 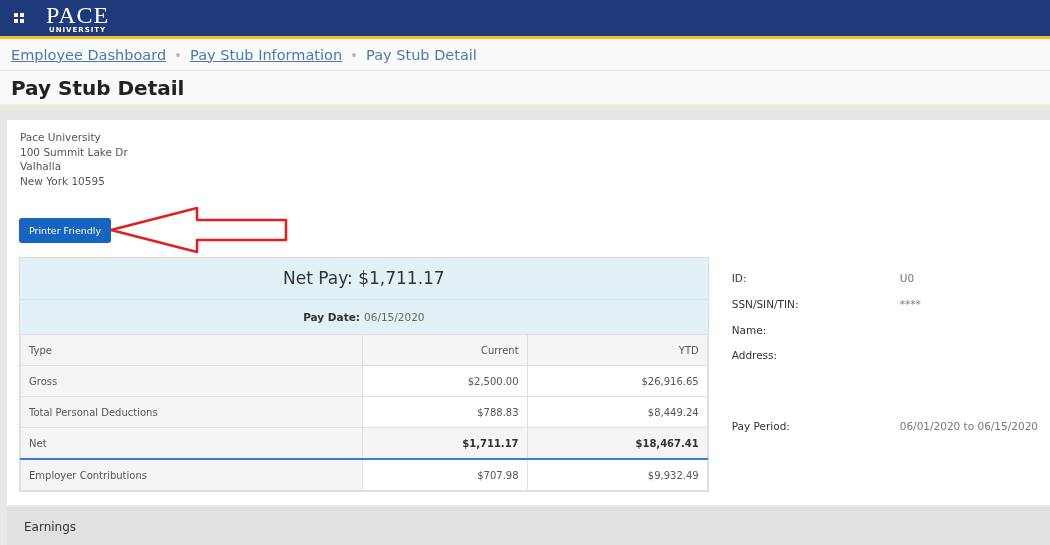 I want to click on section-header: Earnings, so click(x=528, y=526).